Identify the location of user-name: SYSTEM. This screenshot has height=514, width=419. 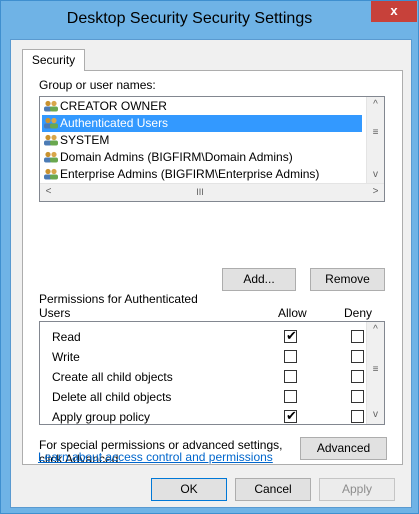
(85, 140).